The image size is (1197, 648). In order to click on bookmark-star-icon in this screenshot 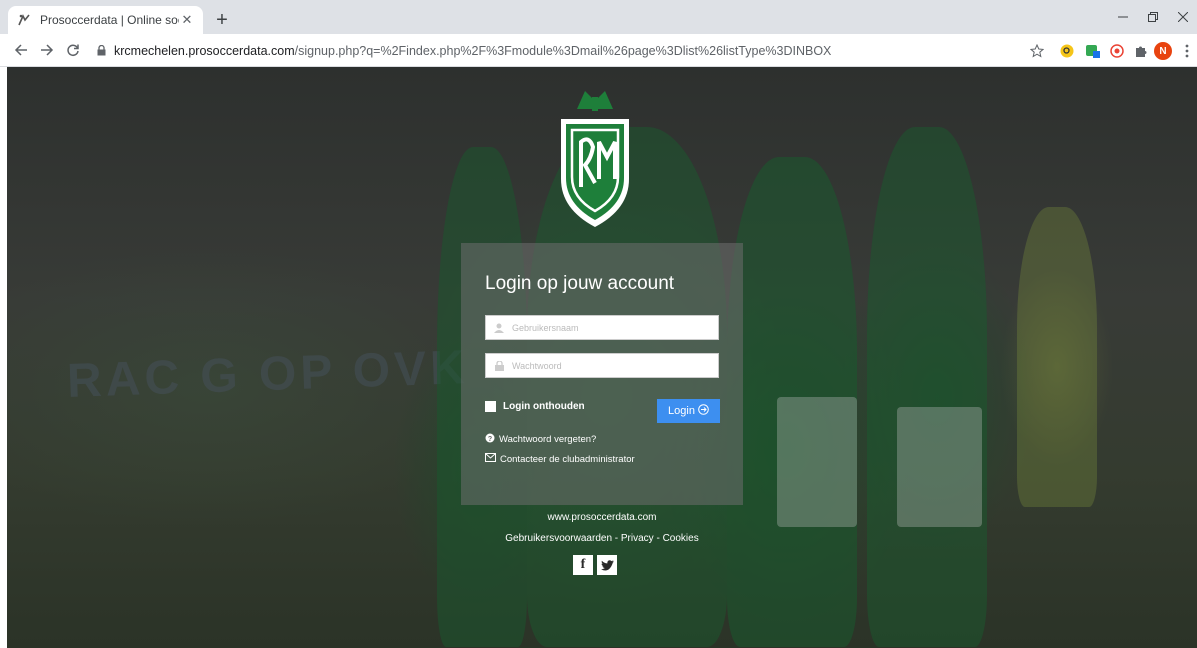, I will do `click(1037, 51)`.